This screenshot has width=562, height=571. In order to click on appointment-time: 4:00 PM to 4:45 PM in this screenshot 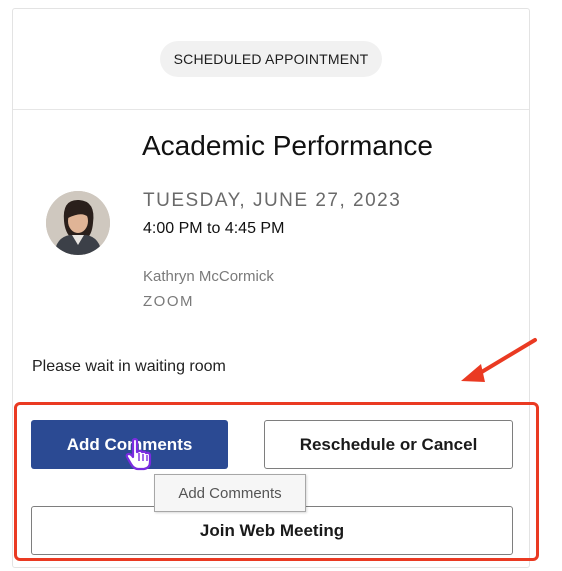, I will do `click(214, 228)`.